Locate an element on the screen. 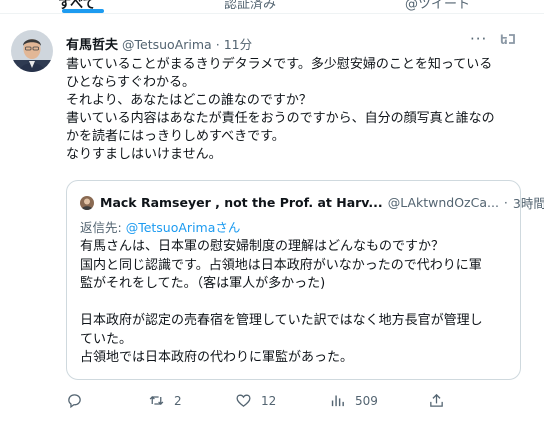 This screenshot has height=425, width=544. tweet-text-line: それより、あなたはどこの誰なのですか？ is located at coordinates (189, 100).